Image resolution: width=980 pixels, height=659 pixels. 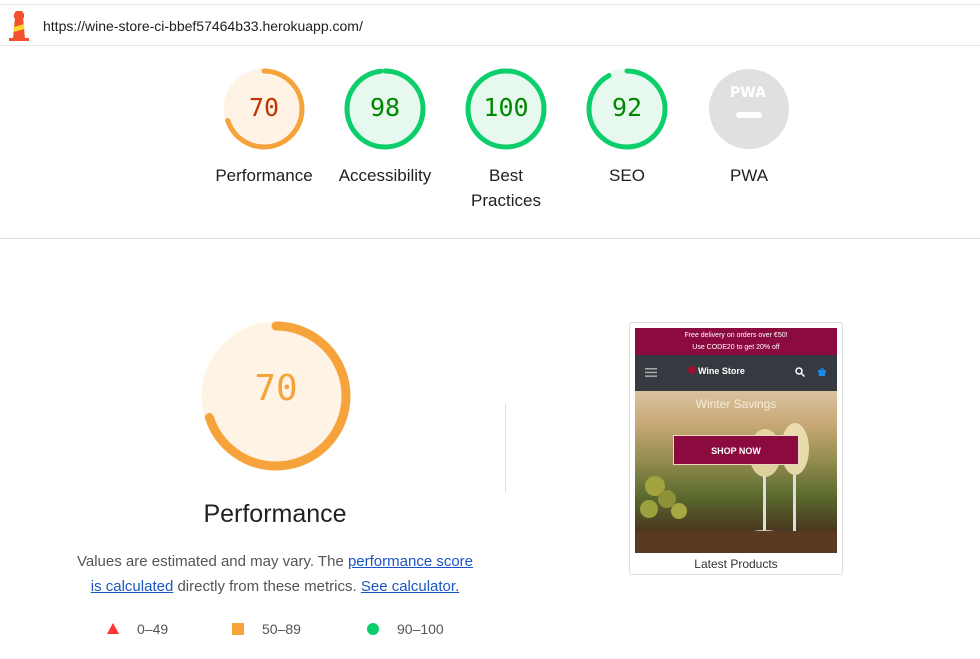 What do you see at coordinates (410, 586) in the screenshot?
I see `see-calculator-link: See calculator.` at bounding box center [410, 586].